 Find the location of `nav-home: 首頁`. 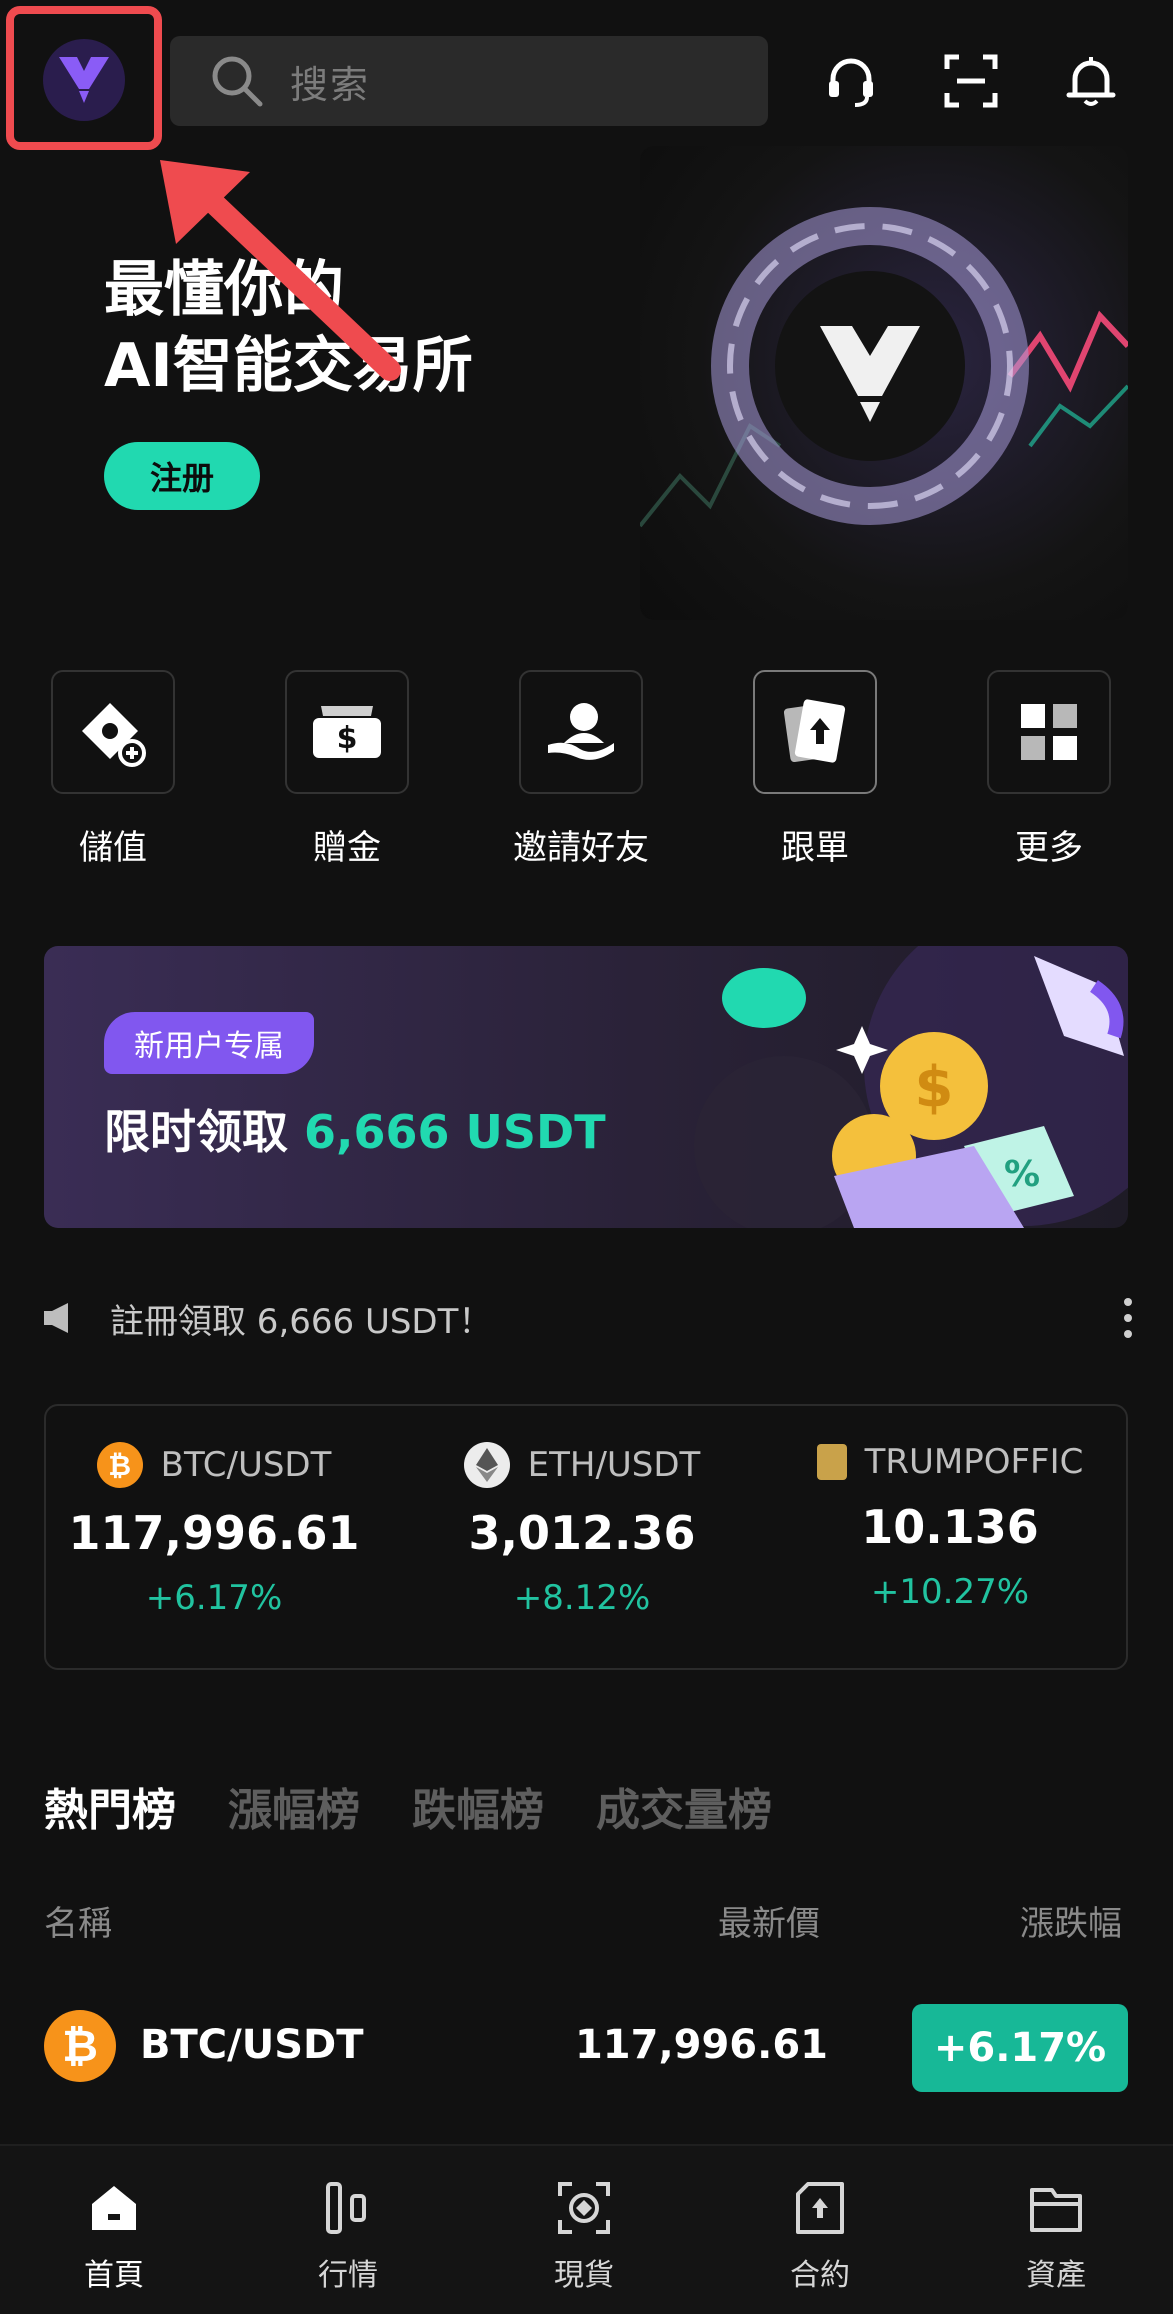

nav-home: 首頁 is located at coordinates (114, 2235).